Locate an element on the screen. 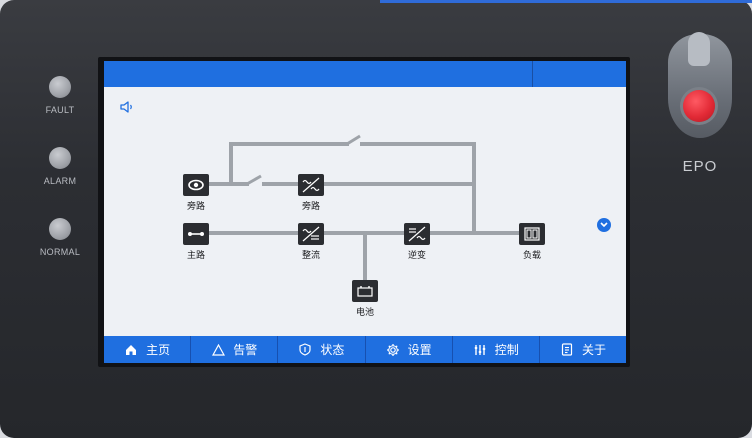 This screenshot has width=752, height=438. bypass-switch-label: 旁路 is located at coordinates (310, 207).